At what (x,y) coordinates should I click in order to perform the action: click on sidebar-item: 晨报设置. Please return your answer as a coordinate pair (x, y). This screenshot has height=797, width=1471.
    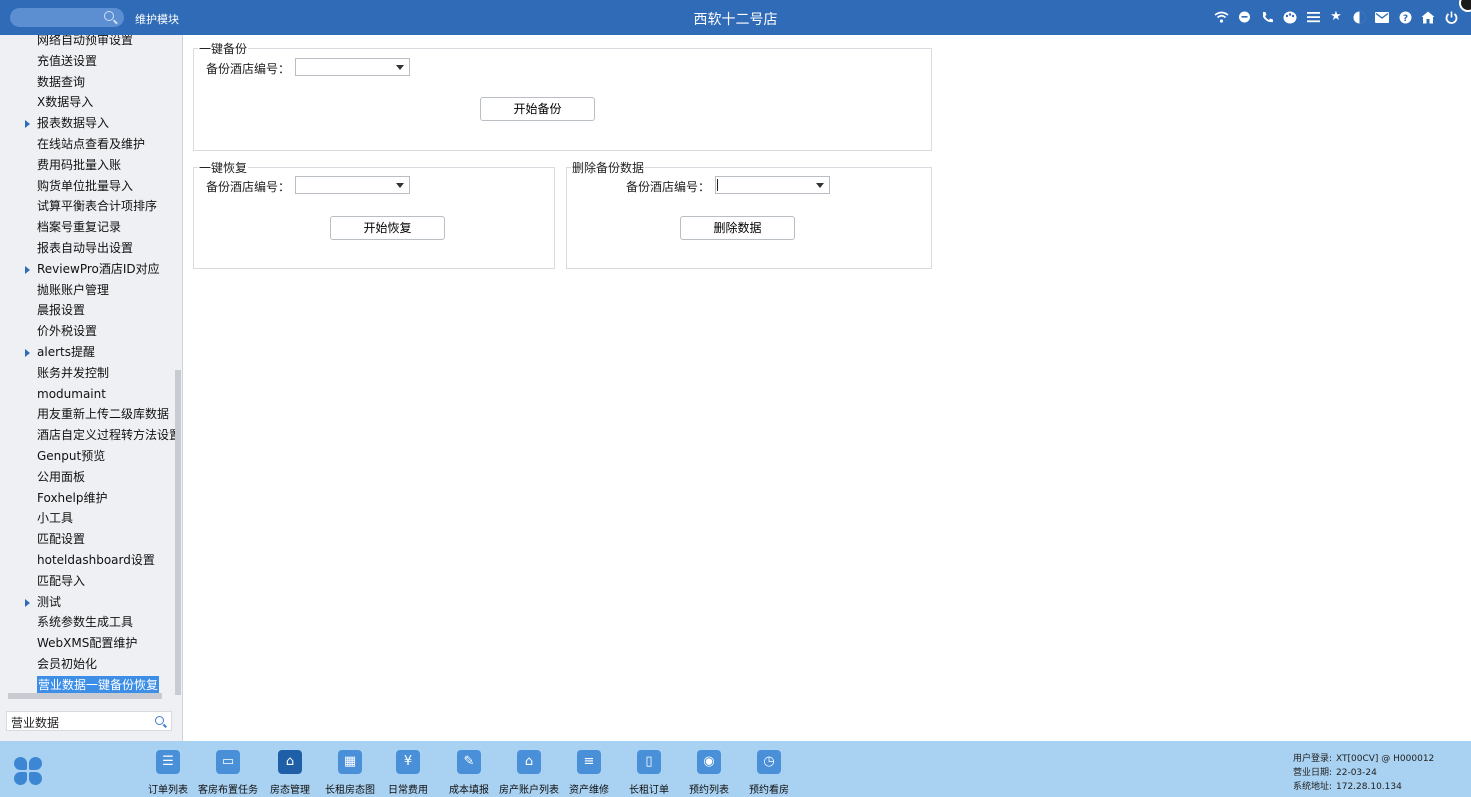
    Looking at the image, I should click on (87, 310).